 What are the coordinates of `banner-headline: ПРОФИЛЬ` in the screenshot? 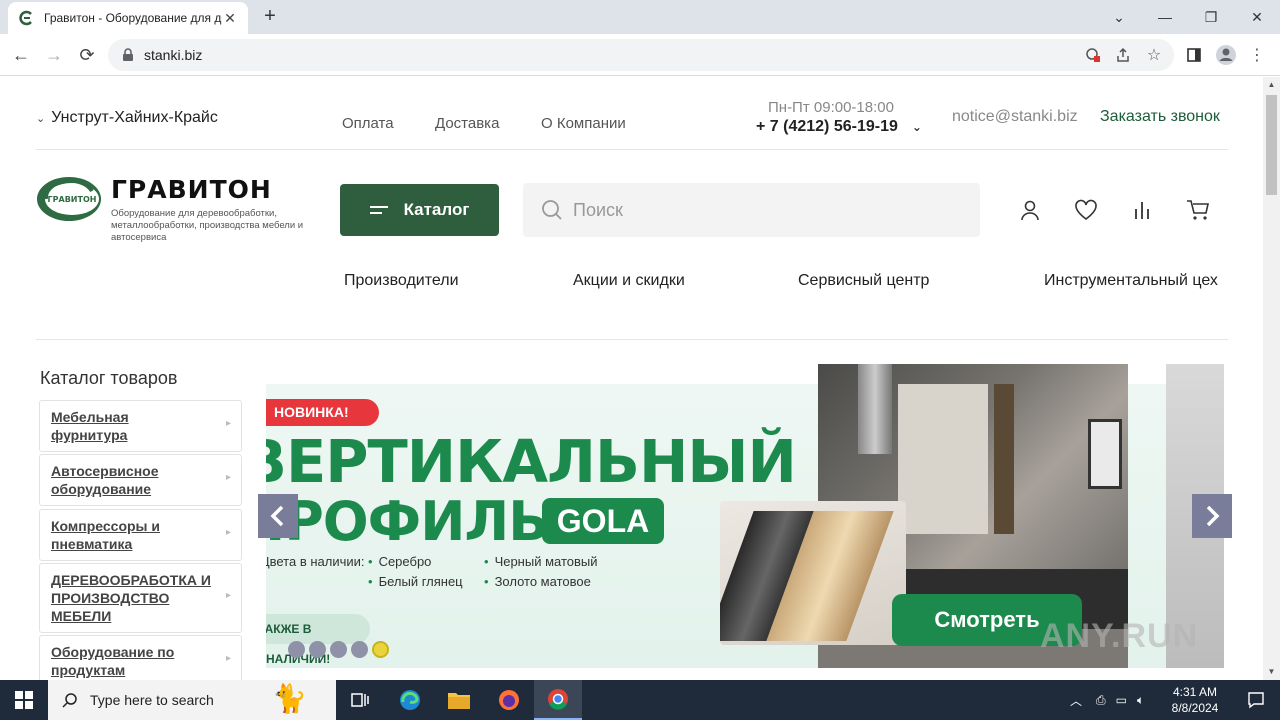 It's located at (407, 521).